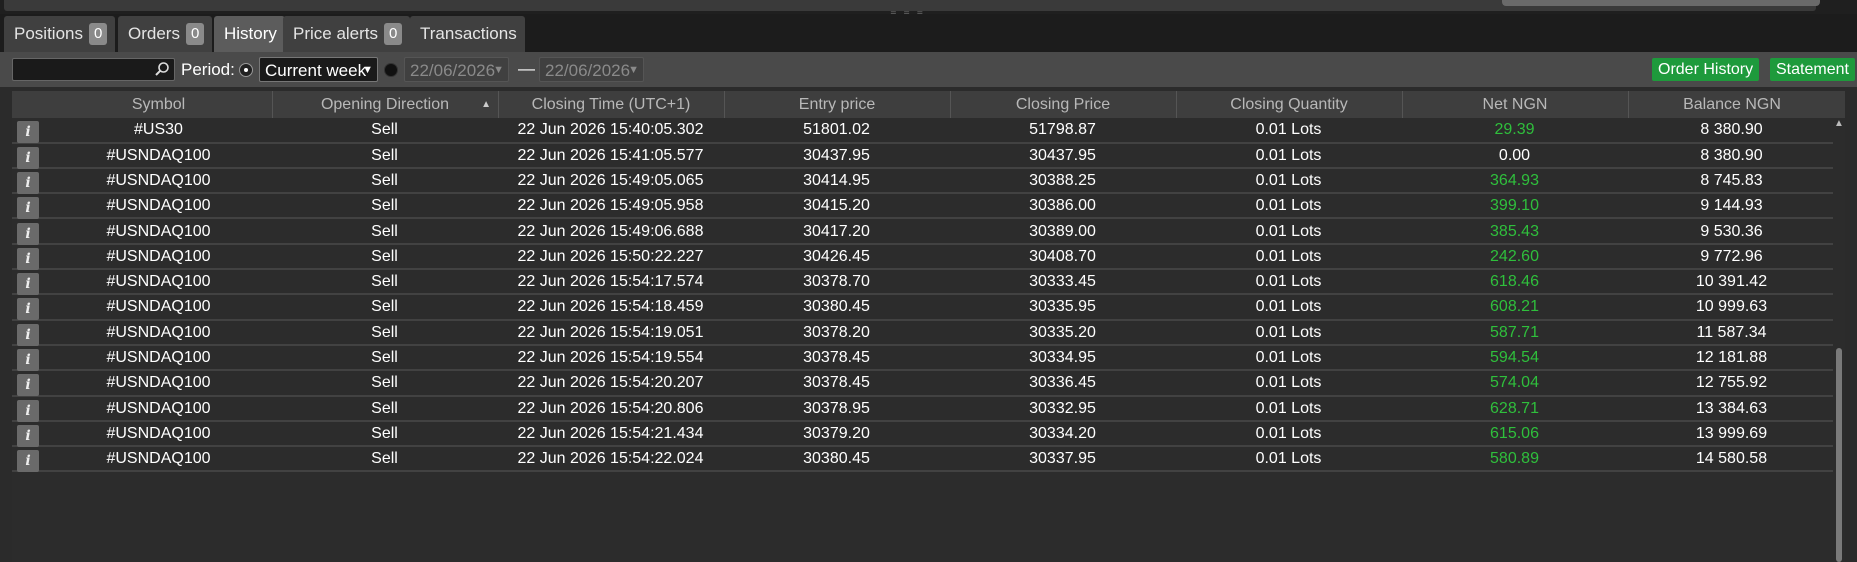 This screenshot has width=1857, height=562. Describe the element at coordinates (836, 256) in the screenshot. I see `cell-entry-price: 30426.45` at that location.